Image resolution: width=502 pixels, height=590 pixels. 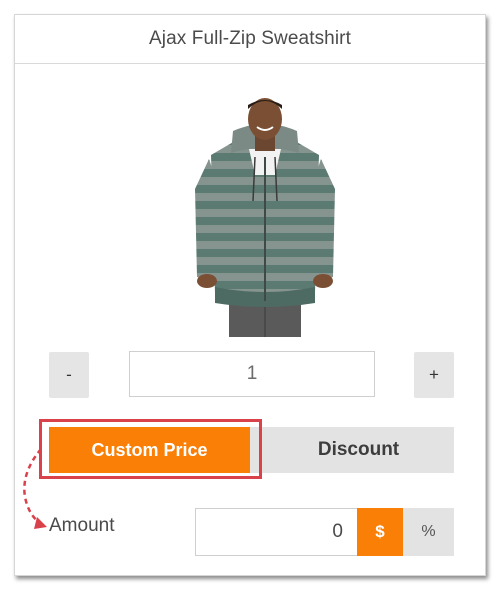 What do you see at coordinates (252, 374) in the screenshot?
I see `quantity-input` at bounding box center [252, 374].